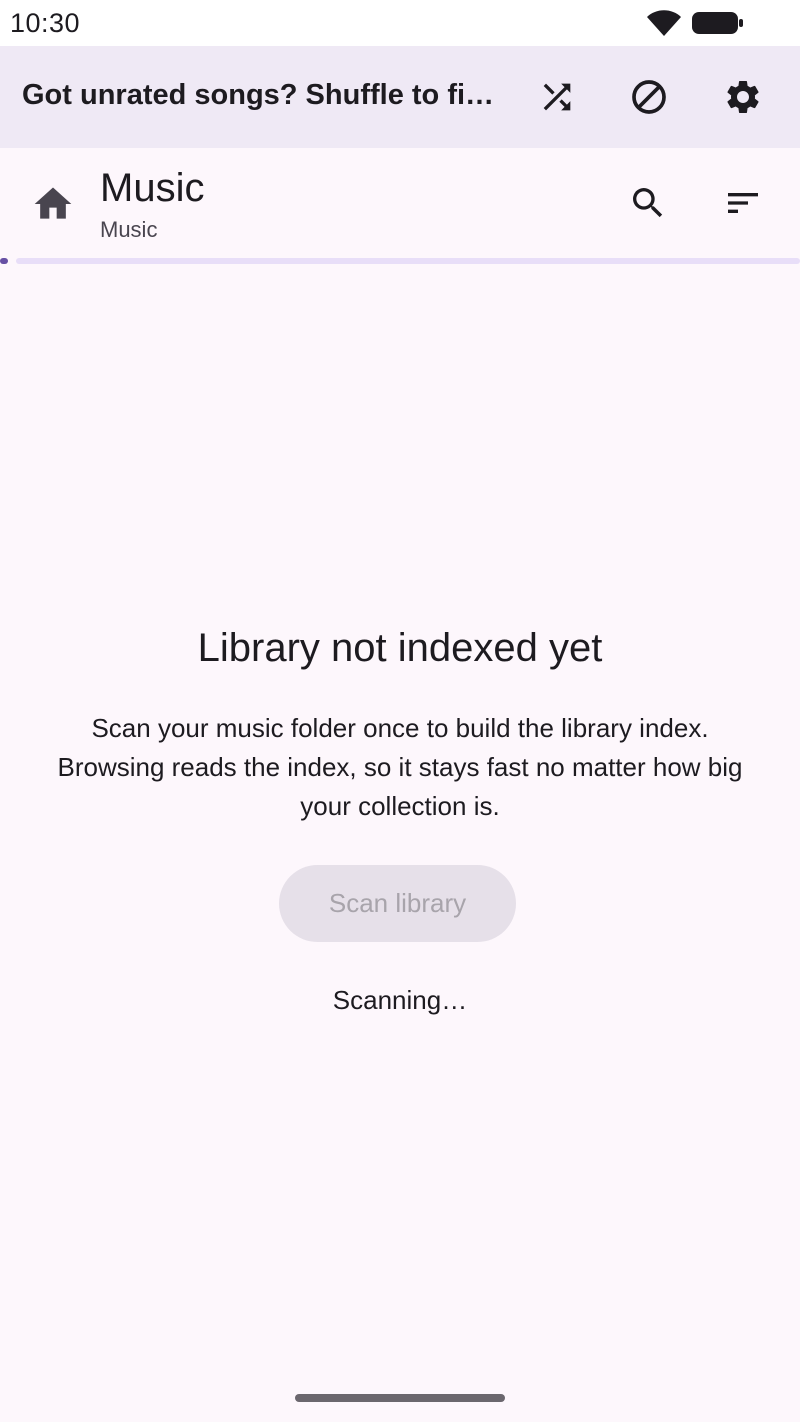 Image resolution: width=800 pixels, height=1422 pixels. I want to click on page-subtitle: Music, so click(129, 229).